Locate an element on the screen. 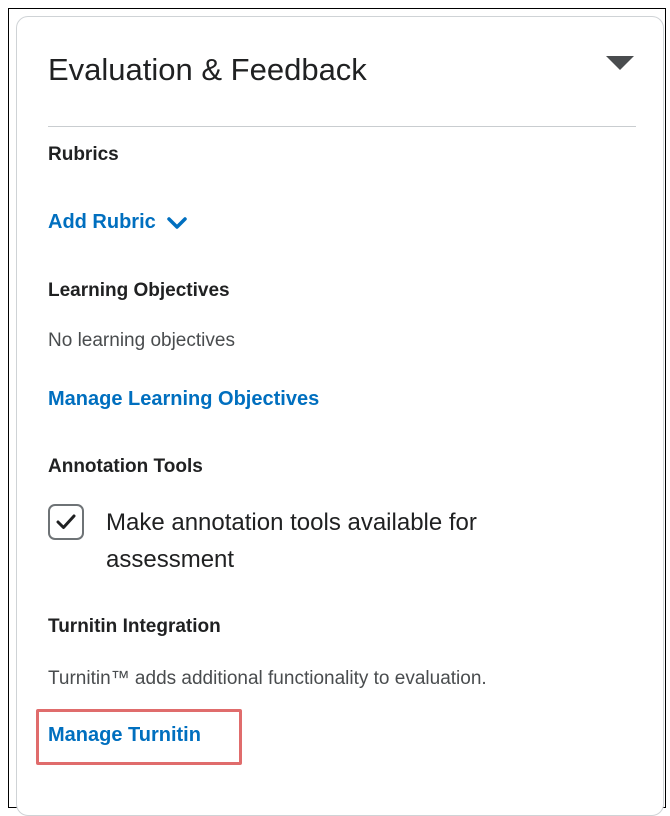 The width and height of the screenshot is (670, 816). add-rubric-label: Add Rubric is located at coordinates (102, 222).